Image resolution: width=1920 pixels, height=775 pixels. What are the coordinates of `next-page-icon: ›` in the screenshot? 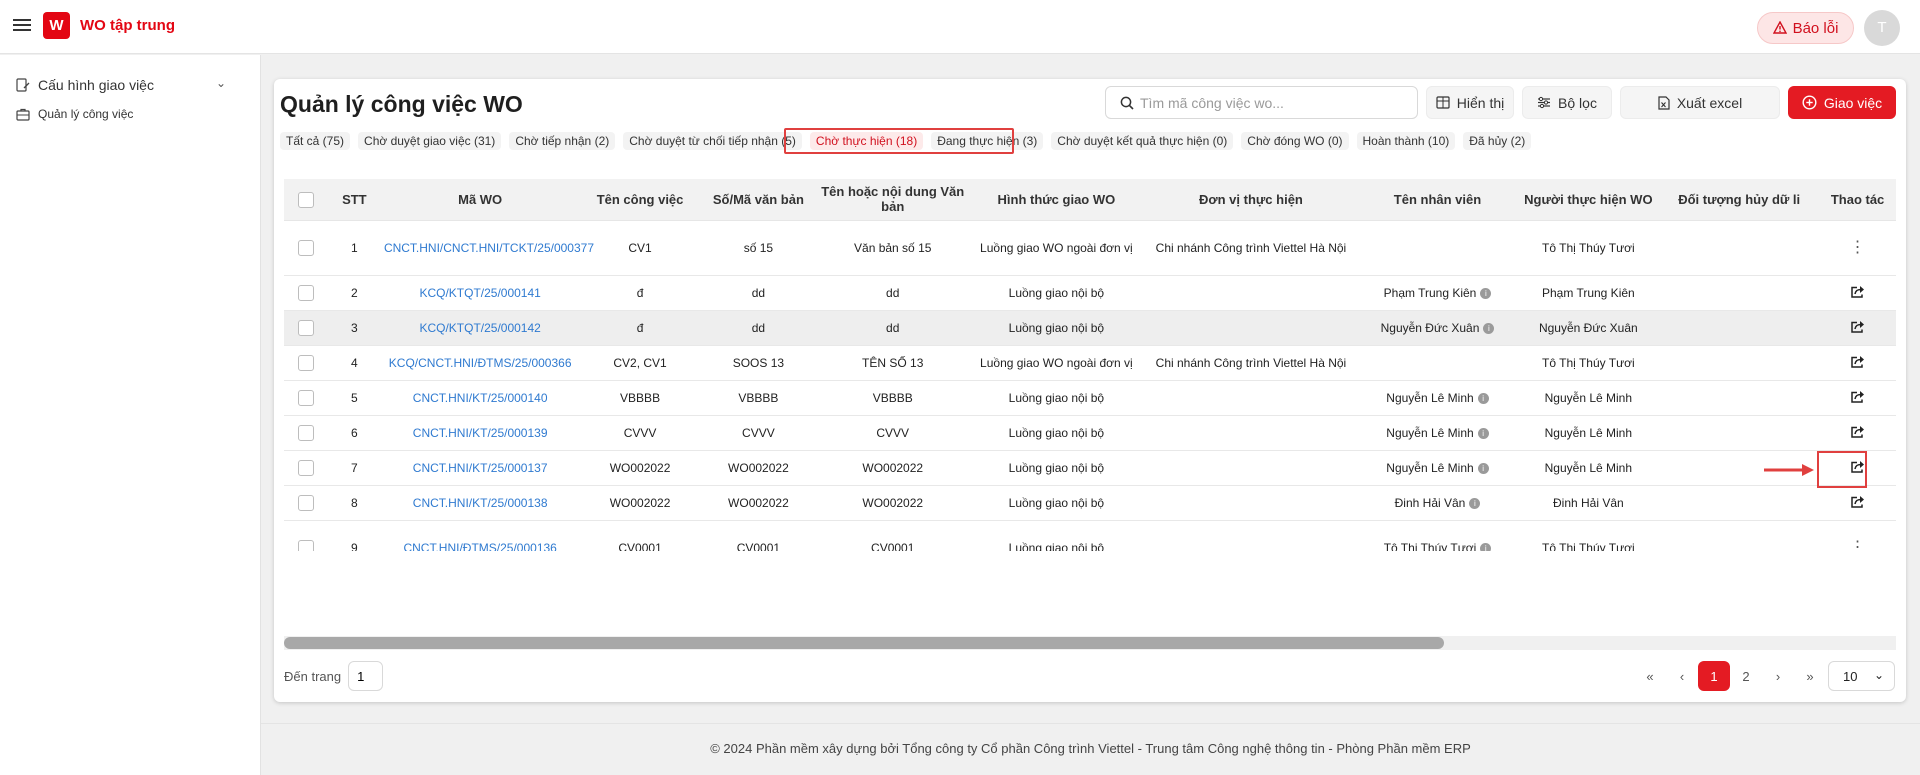 It's located at (1778, 676).